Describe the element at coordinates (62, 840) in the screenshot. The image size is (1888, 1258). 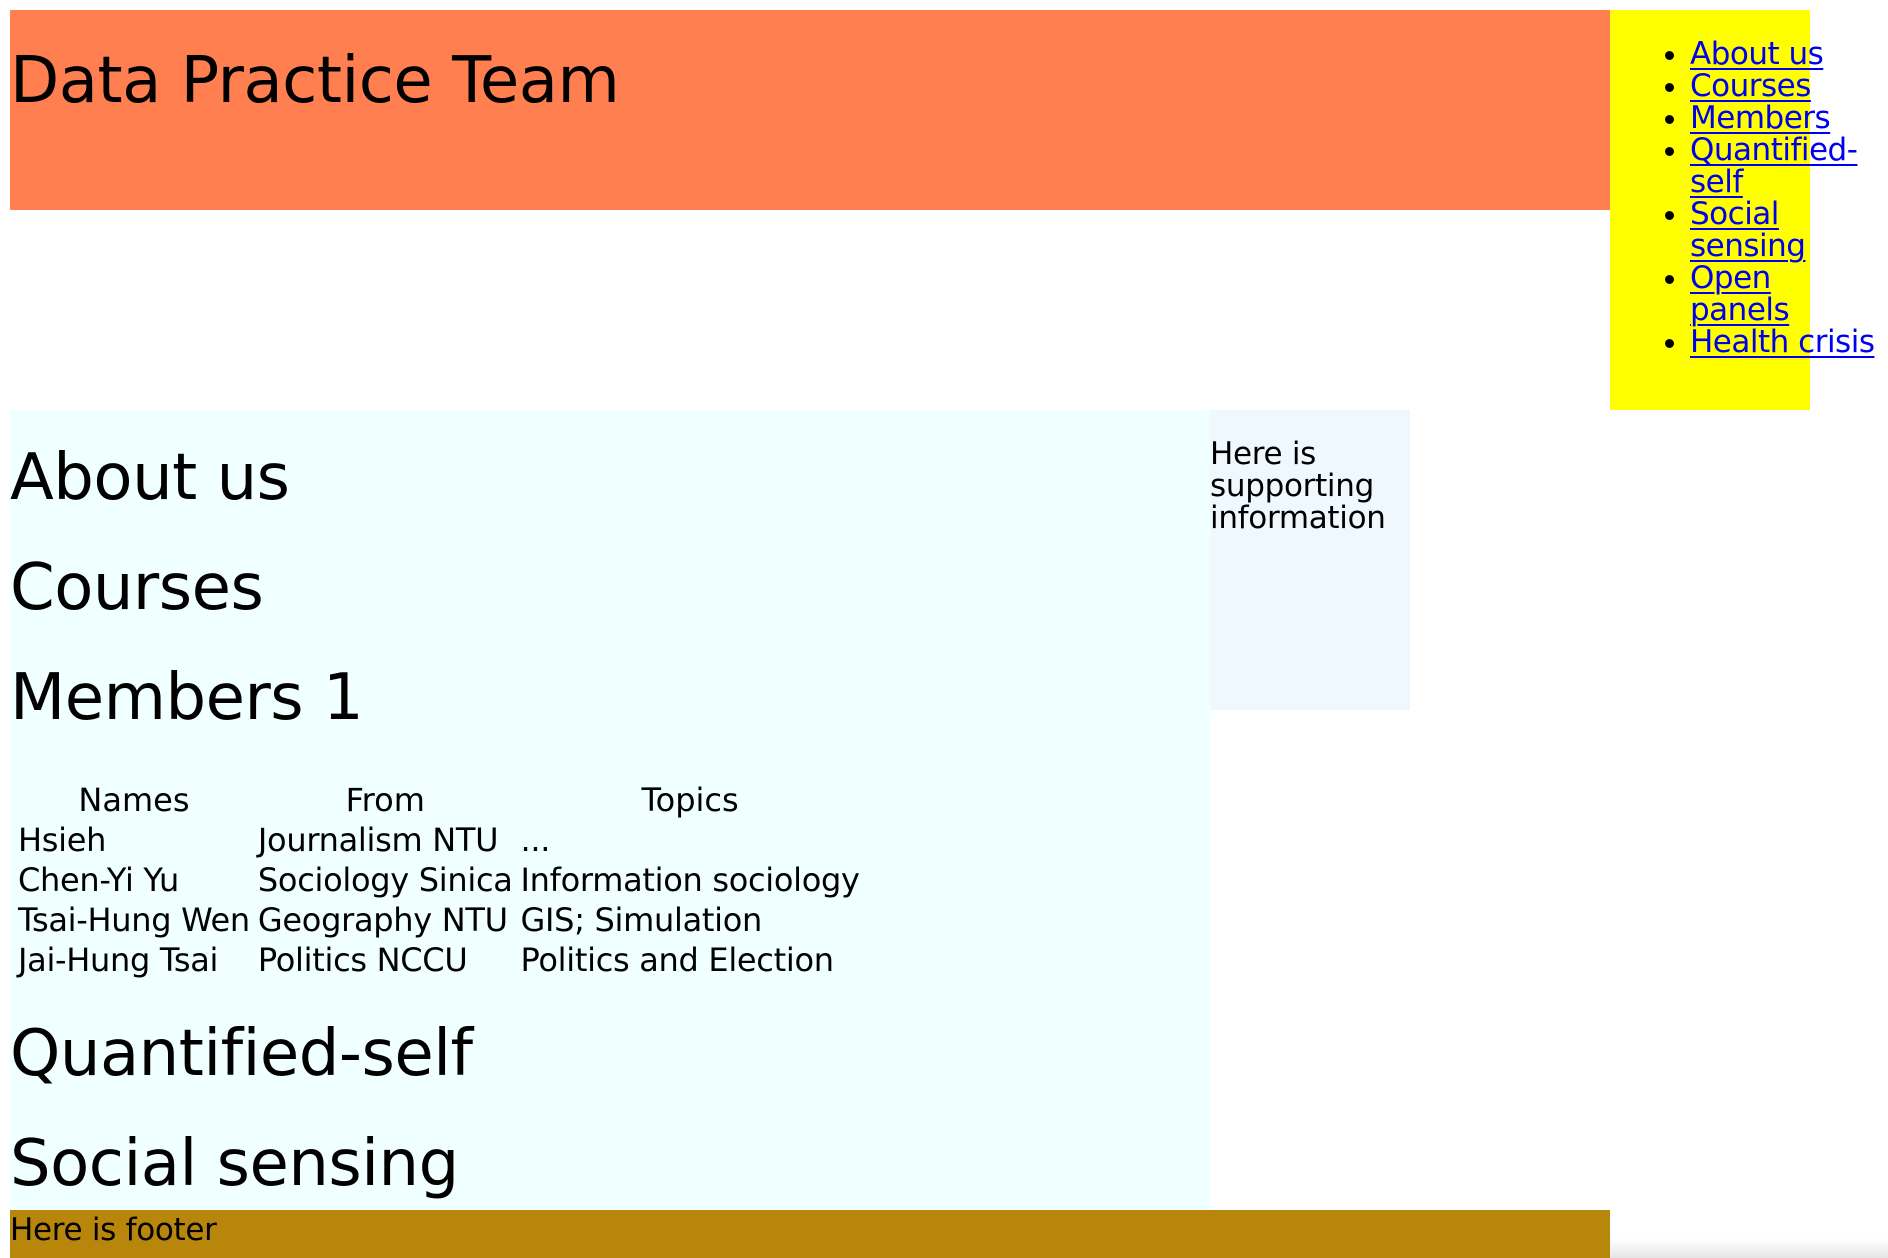
I see `cell-name: Hsieh` at that location.